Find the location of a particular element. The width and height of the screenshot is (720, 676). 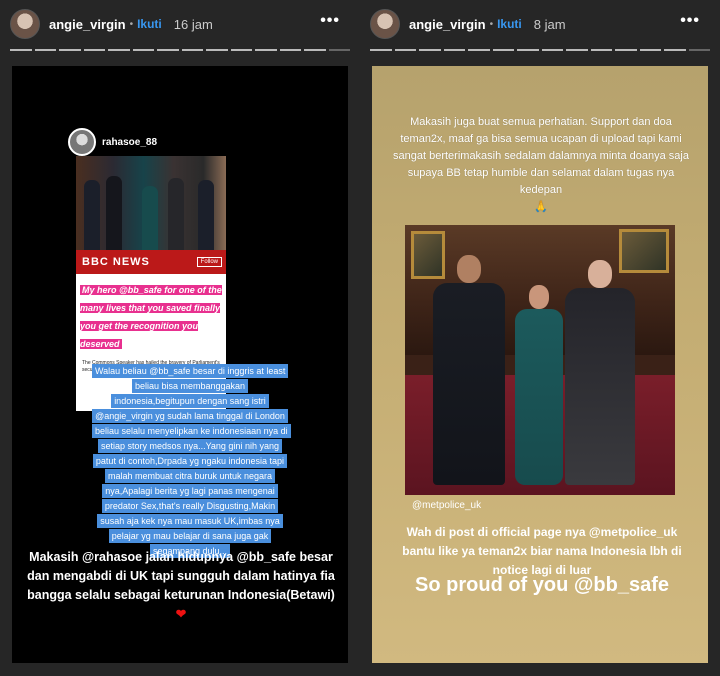

timestamp: 8 jam is located at coordinates (549, 24).